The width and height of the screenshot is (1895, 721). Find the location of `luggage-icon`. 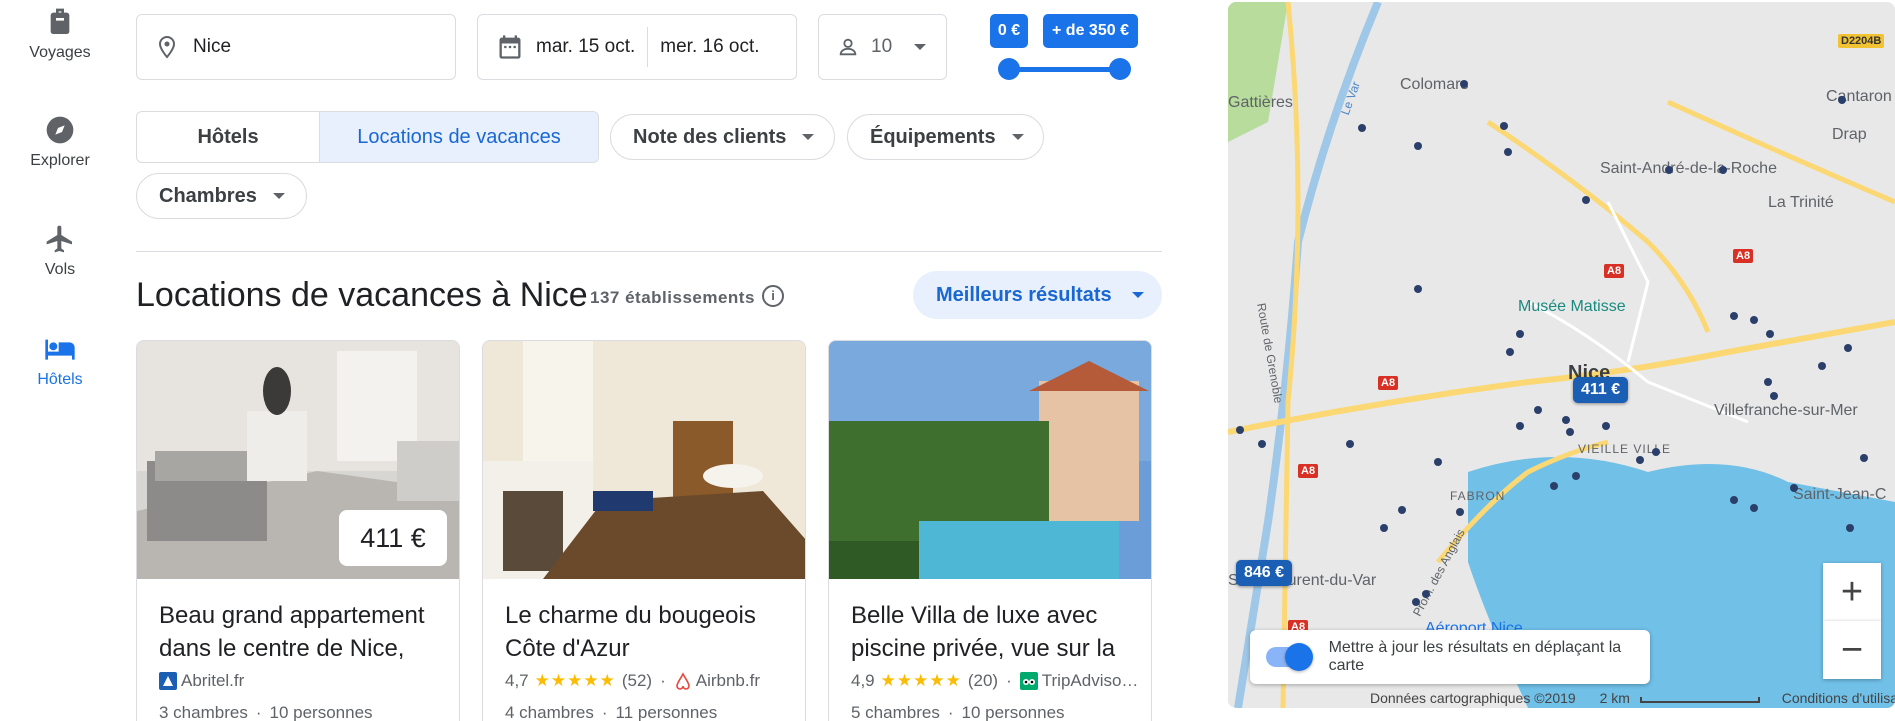

luggage-icon is located at coordinates (60, 21).